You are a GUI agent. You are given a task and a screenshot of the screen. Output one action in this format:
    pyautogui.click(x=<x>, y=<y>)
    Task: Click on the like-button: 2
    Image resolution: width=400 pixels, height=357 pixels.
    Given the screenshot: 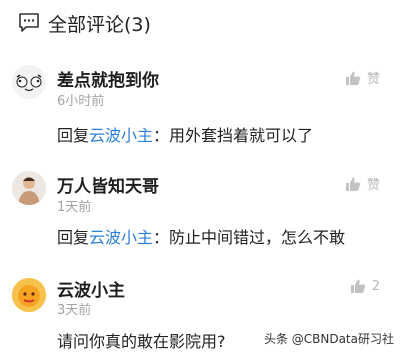 What is the action you would take?
    pyautogui.click(x=365, y=286)
    